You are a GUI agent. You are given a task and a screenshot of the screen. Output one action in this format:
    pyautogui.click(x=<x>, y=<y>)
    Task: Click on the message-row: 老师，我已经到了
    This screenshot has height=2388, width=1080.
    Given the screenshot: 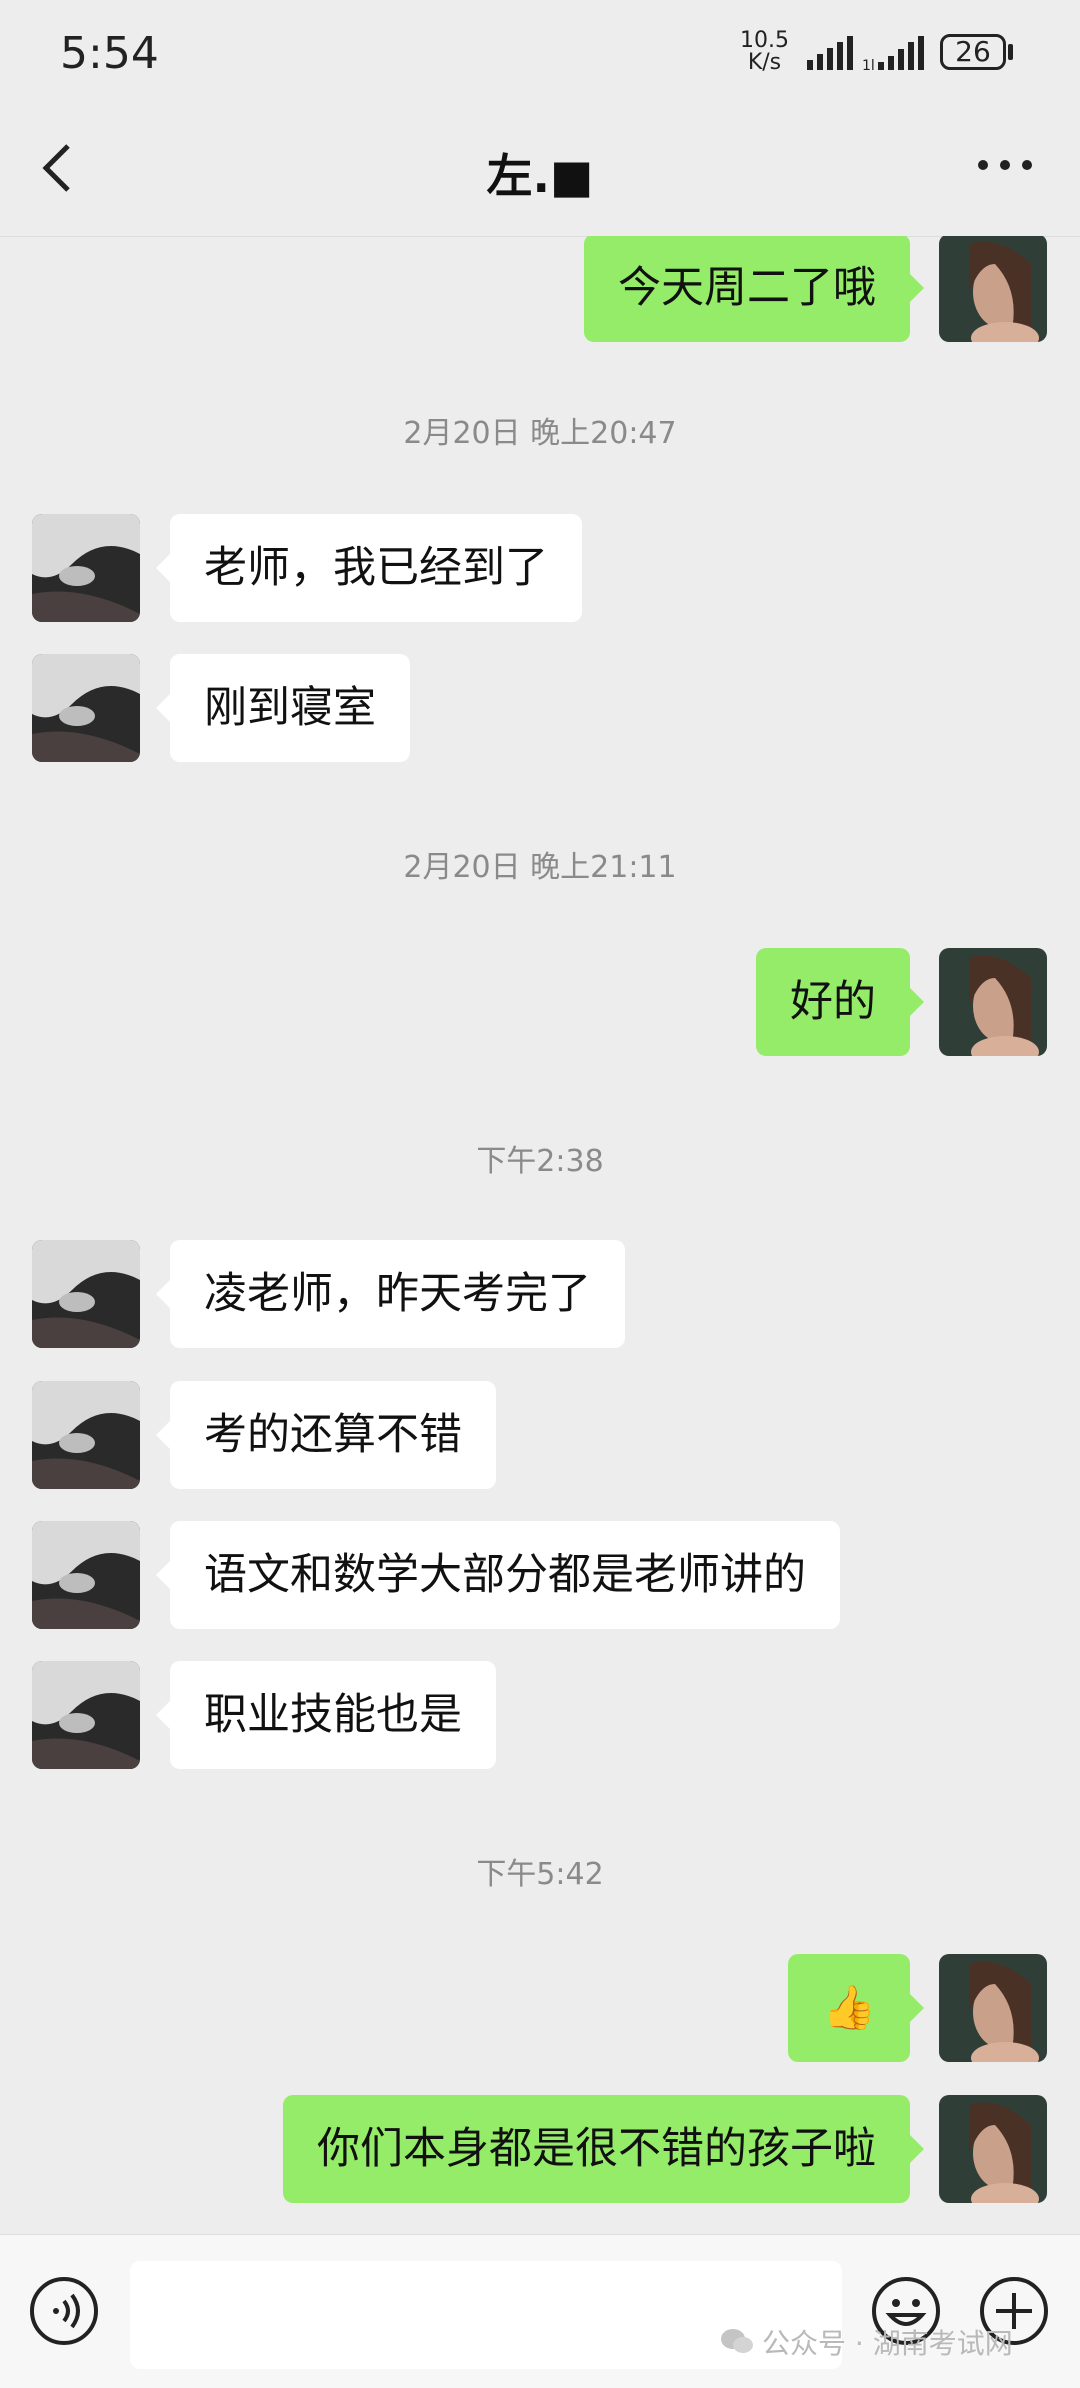 What is the action you would take?
    pyautogui.click(x=540, y=568)
    